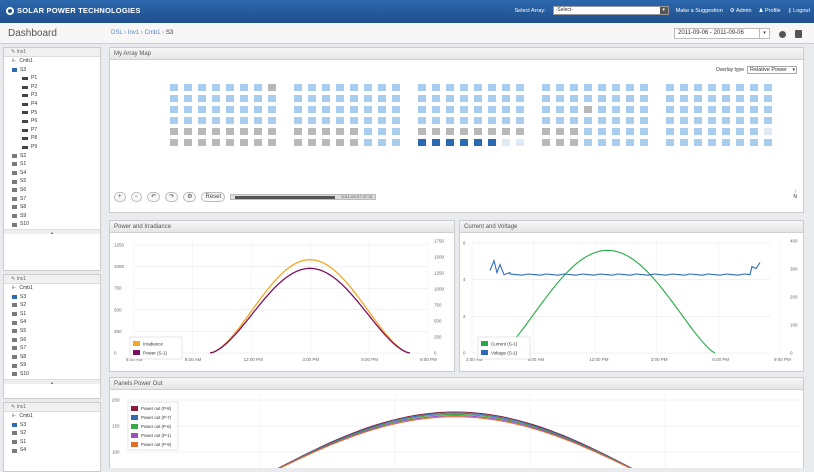  Describe the element at coordinates (303, 197) in the screenshot. I see `time-slider: 2011-09-07 07:15` at that location.